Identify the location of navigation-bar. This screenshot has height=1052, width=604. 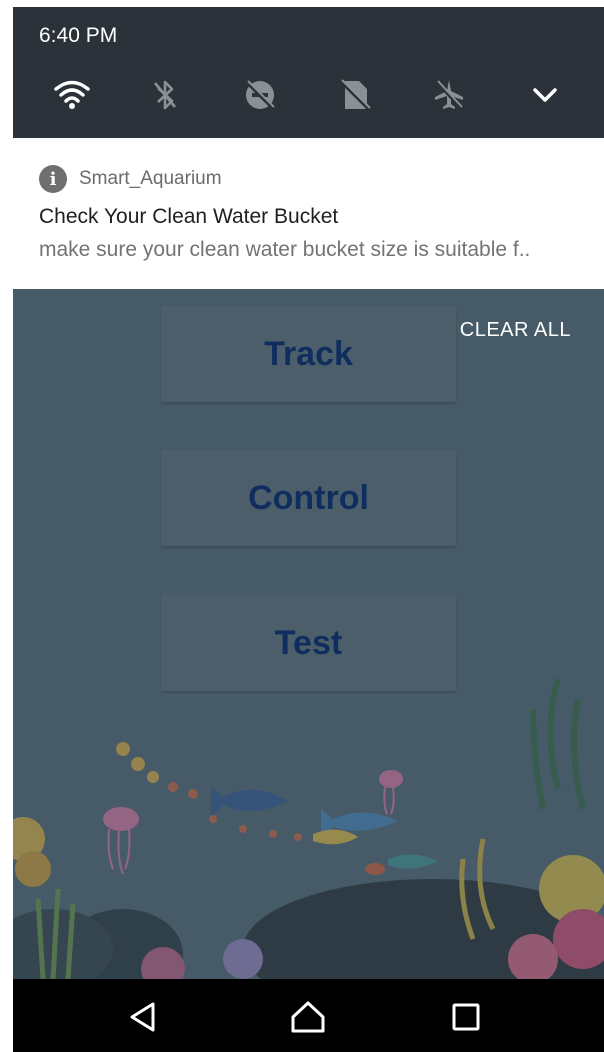
(308, 1015).